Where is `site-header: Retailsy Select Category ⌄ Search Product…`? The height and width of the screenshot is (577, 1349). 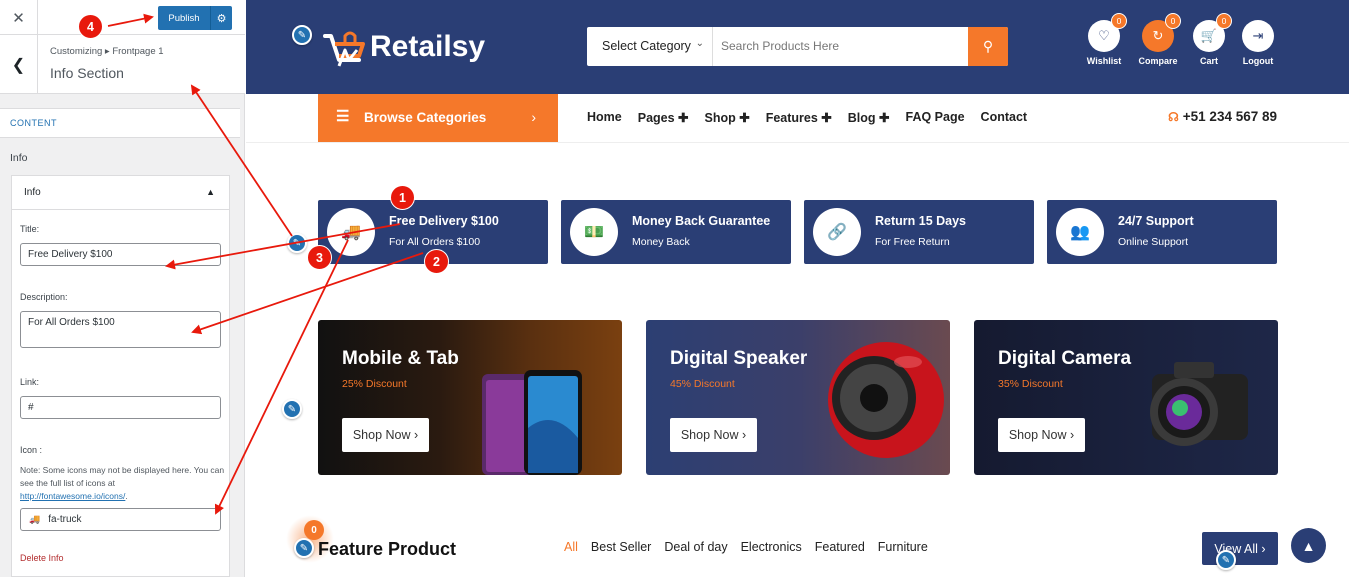
site-header: Retailsy Select Category ⌄ Search Product… is located at coordinates (797, 47).